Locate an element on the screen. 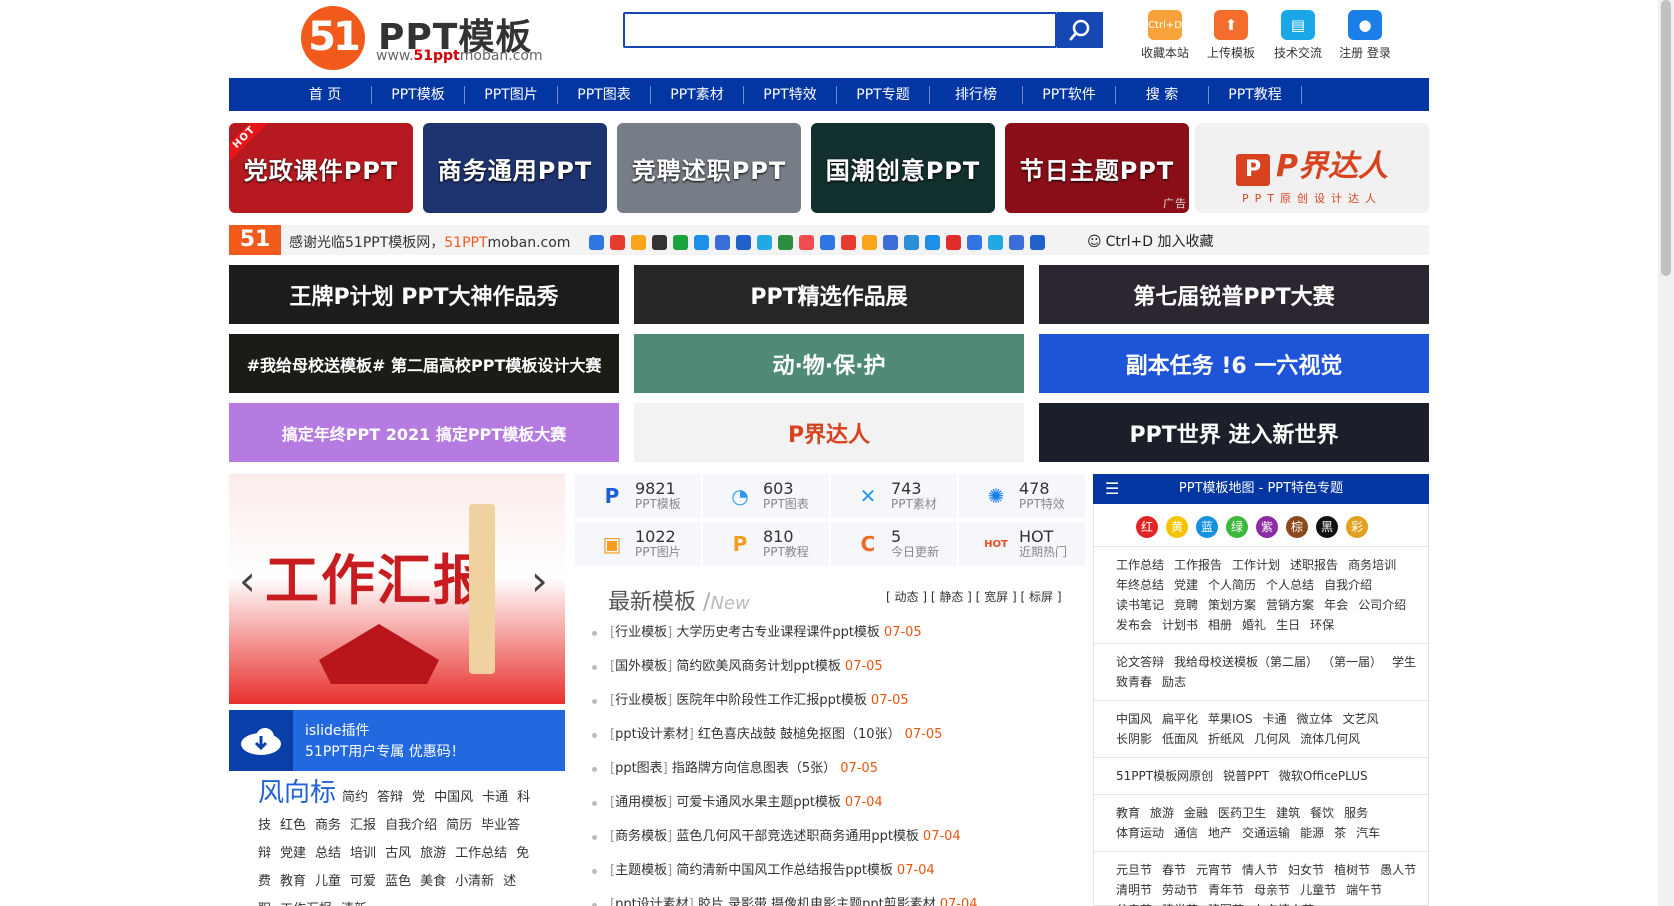  color-tag-7: 彩 is located at coordinates (1357, 527).